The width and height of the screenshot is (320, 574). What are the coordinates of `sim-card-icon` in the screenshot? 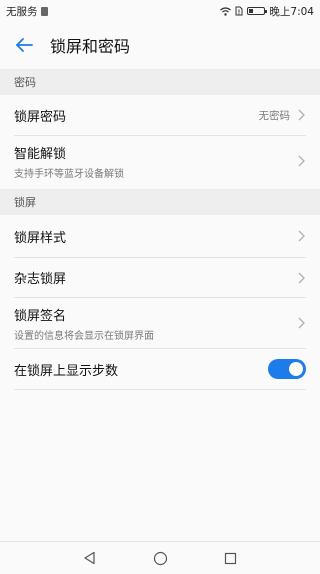 It's located at (44, 11).